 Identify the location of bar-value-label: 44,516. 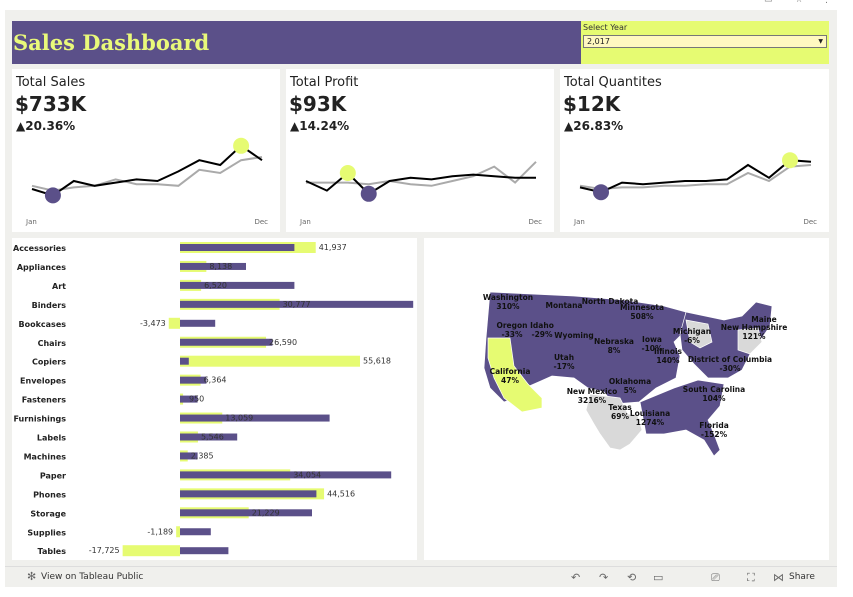
(341, 493).